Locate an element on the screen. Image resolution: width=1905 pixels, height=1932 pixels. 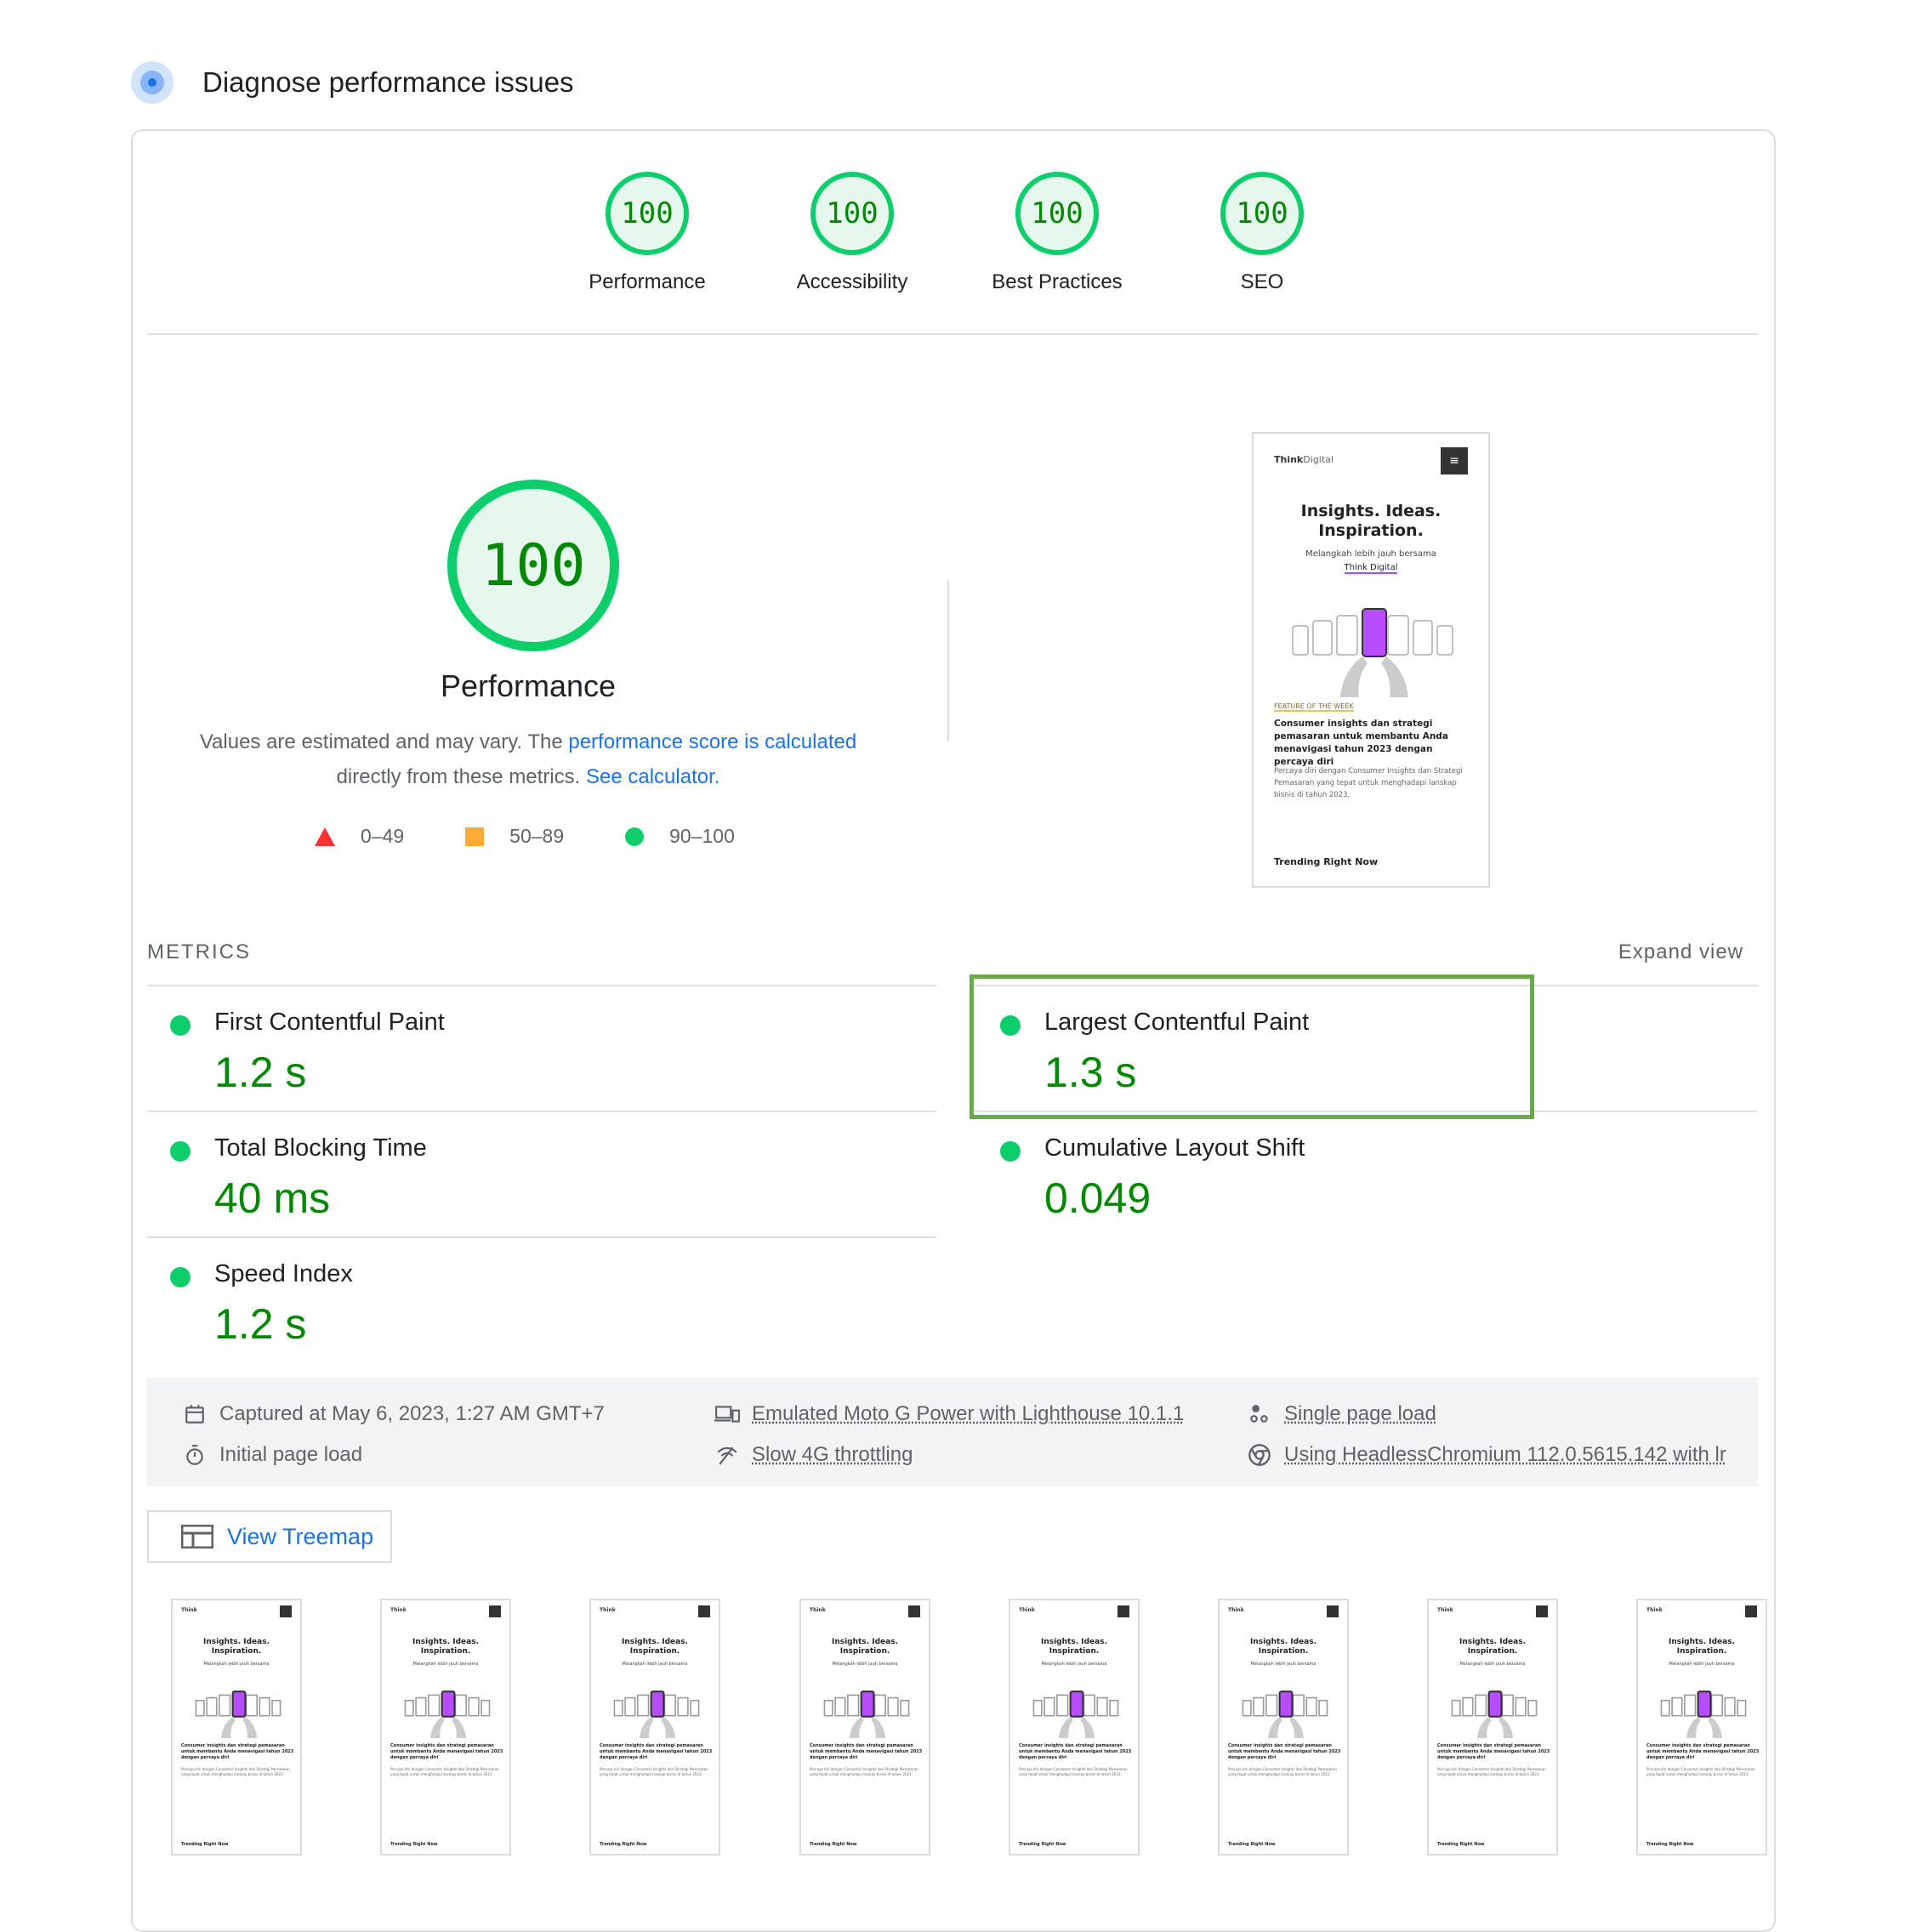
shot-brand: ThinkDigital is located at coordinates (1304, 459).